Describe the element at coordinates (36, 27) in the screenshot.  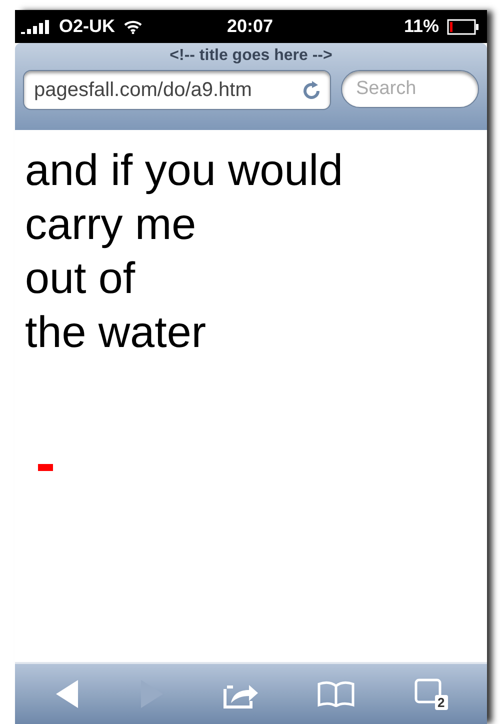
I see `signal-icon` at that location.